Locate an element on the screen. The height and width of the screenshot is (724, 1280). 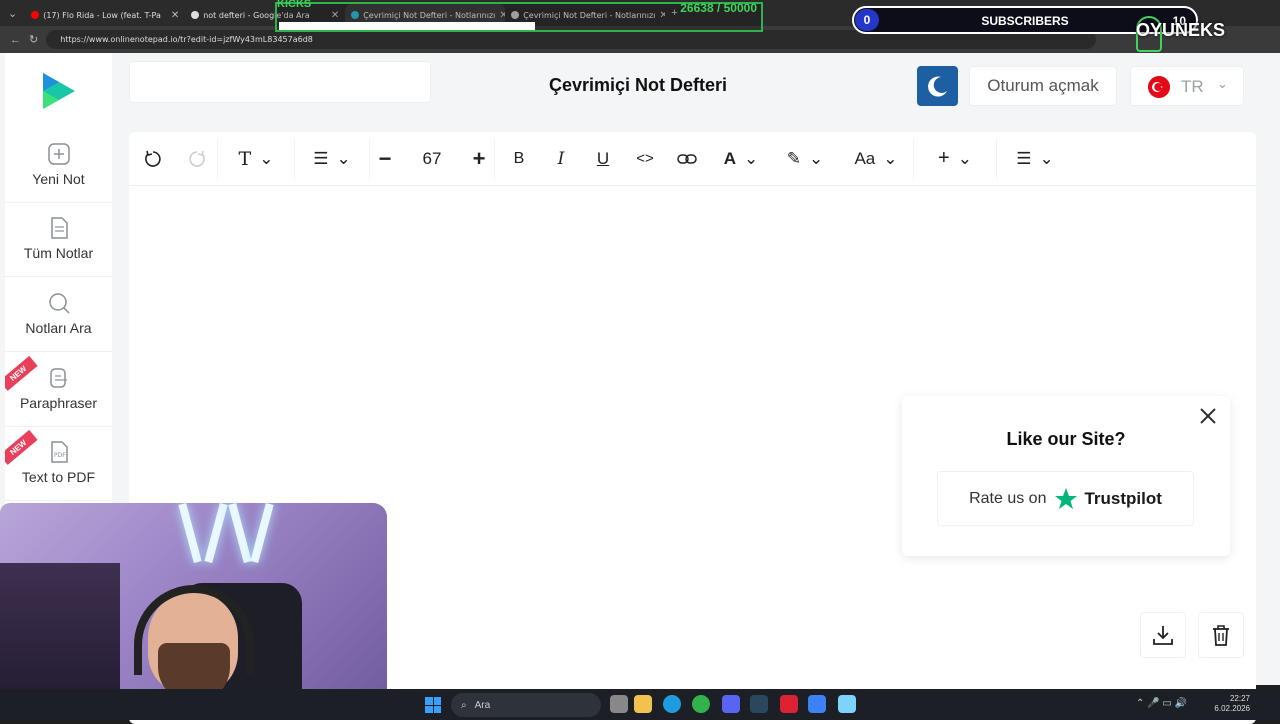
turkey-flag-icon is located at coordinates (1159, 87).